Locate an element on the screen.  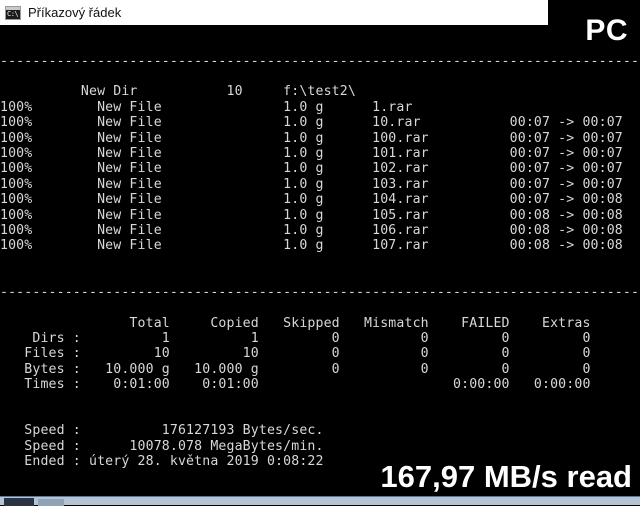
overlay-speed-annotation: 167,97 MB/s read is located at coordinates (506, 476).